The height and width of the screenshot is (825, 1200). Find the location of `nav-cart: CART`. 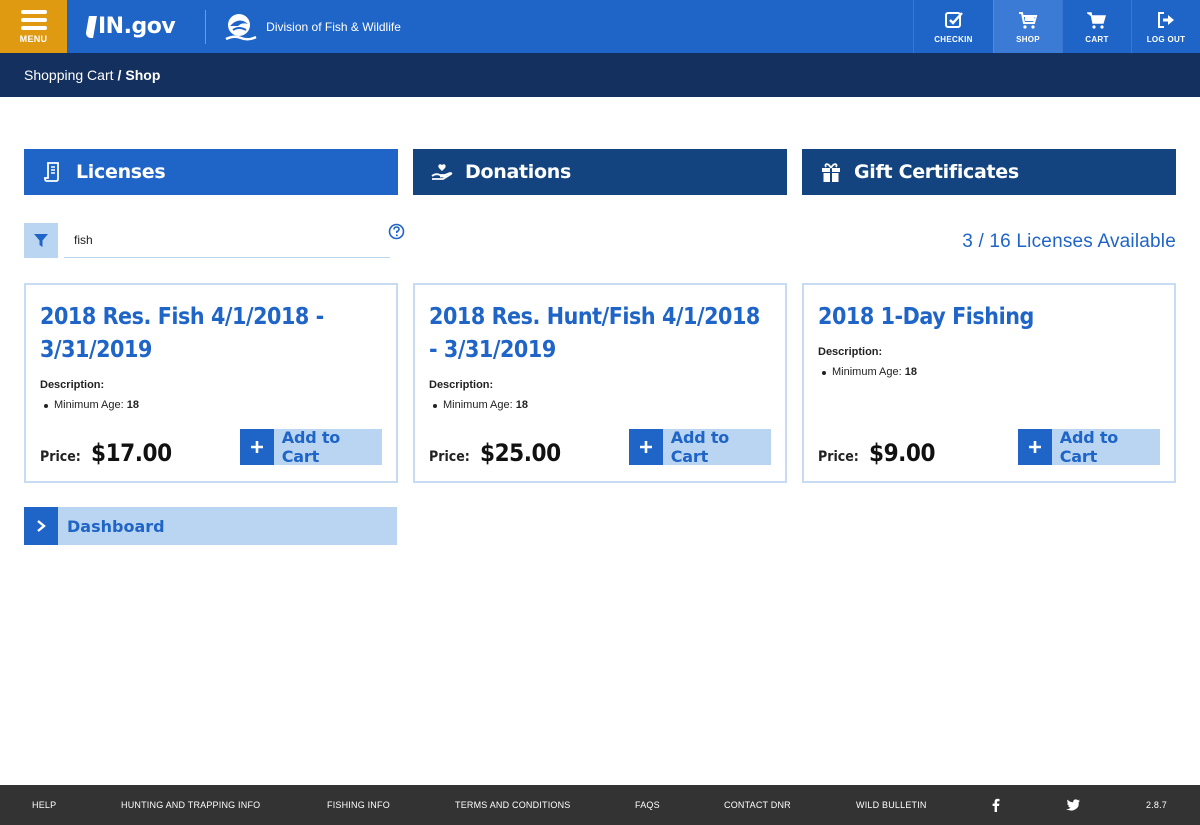

nav-cart: CART is located at coordinates (1096, 26).